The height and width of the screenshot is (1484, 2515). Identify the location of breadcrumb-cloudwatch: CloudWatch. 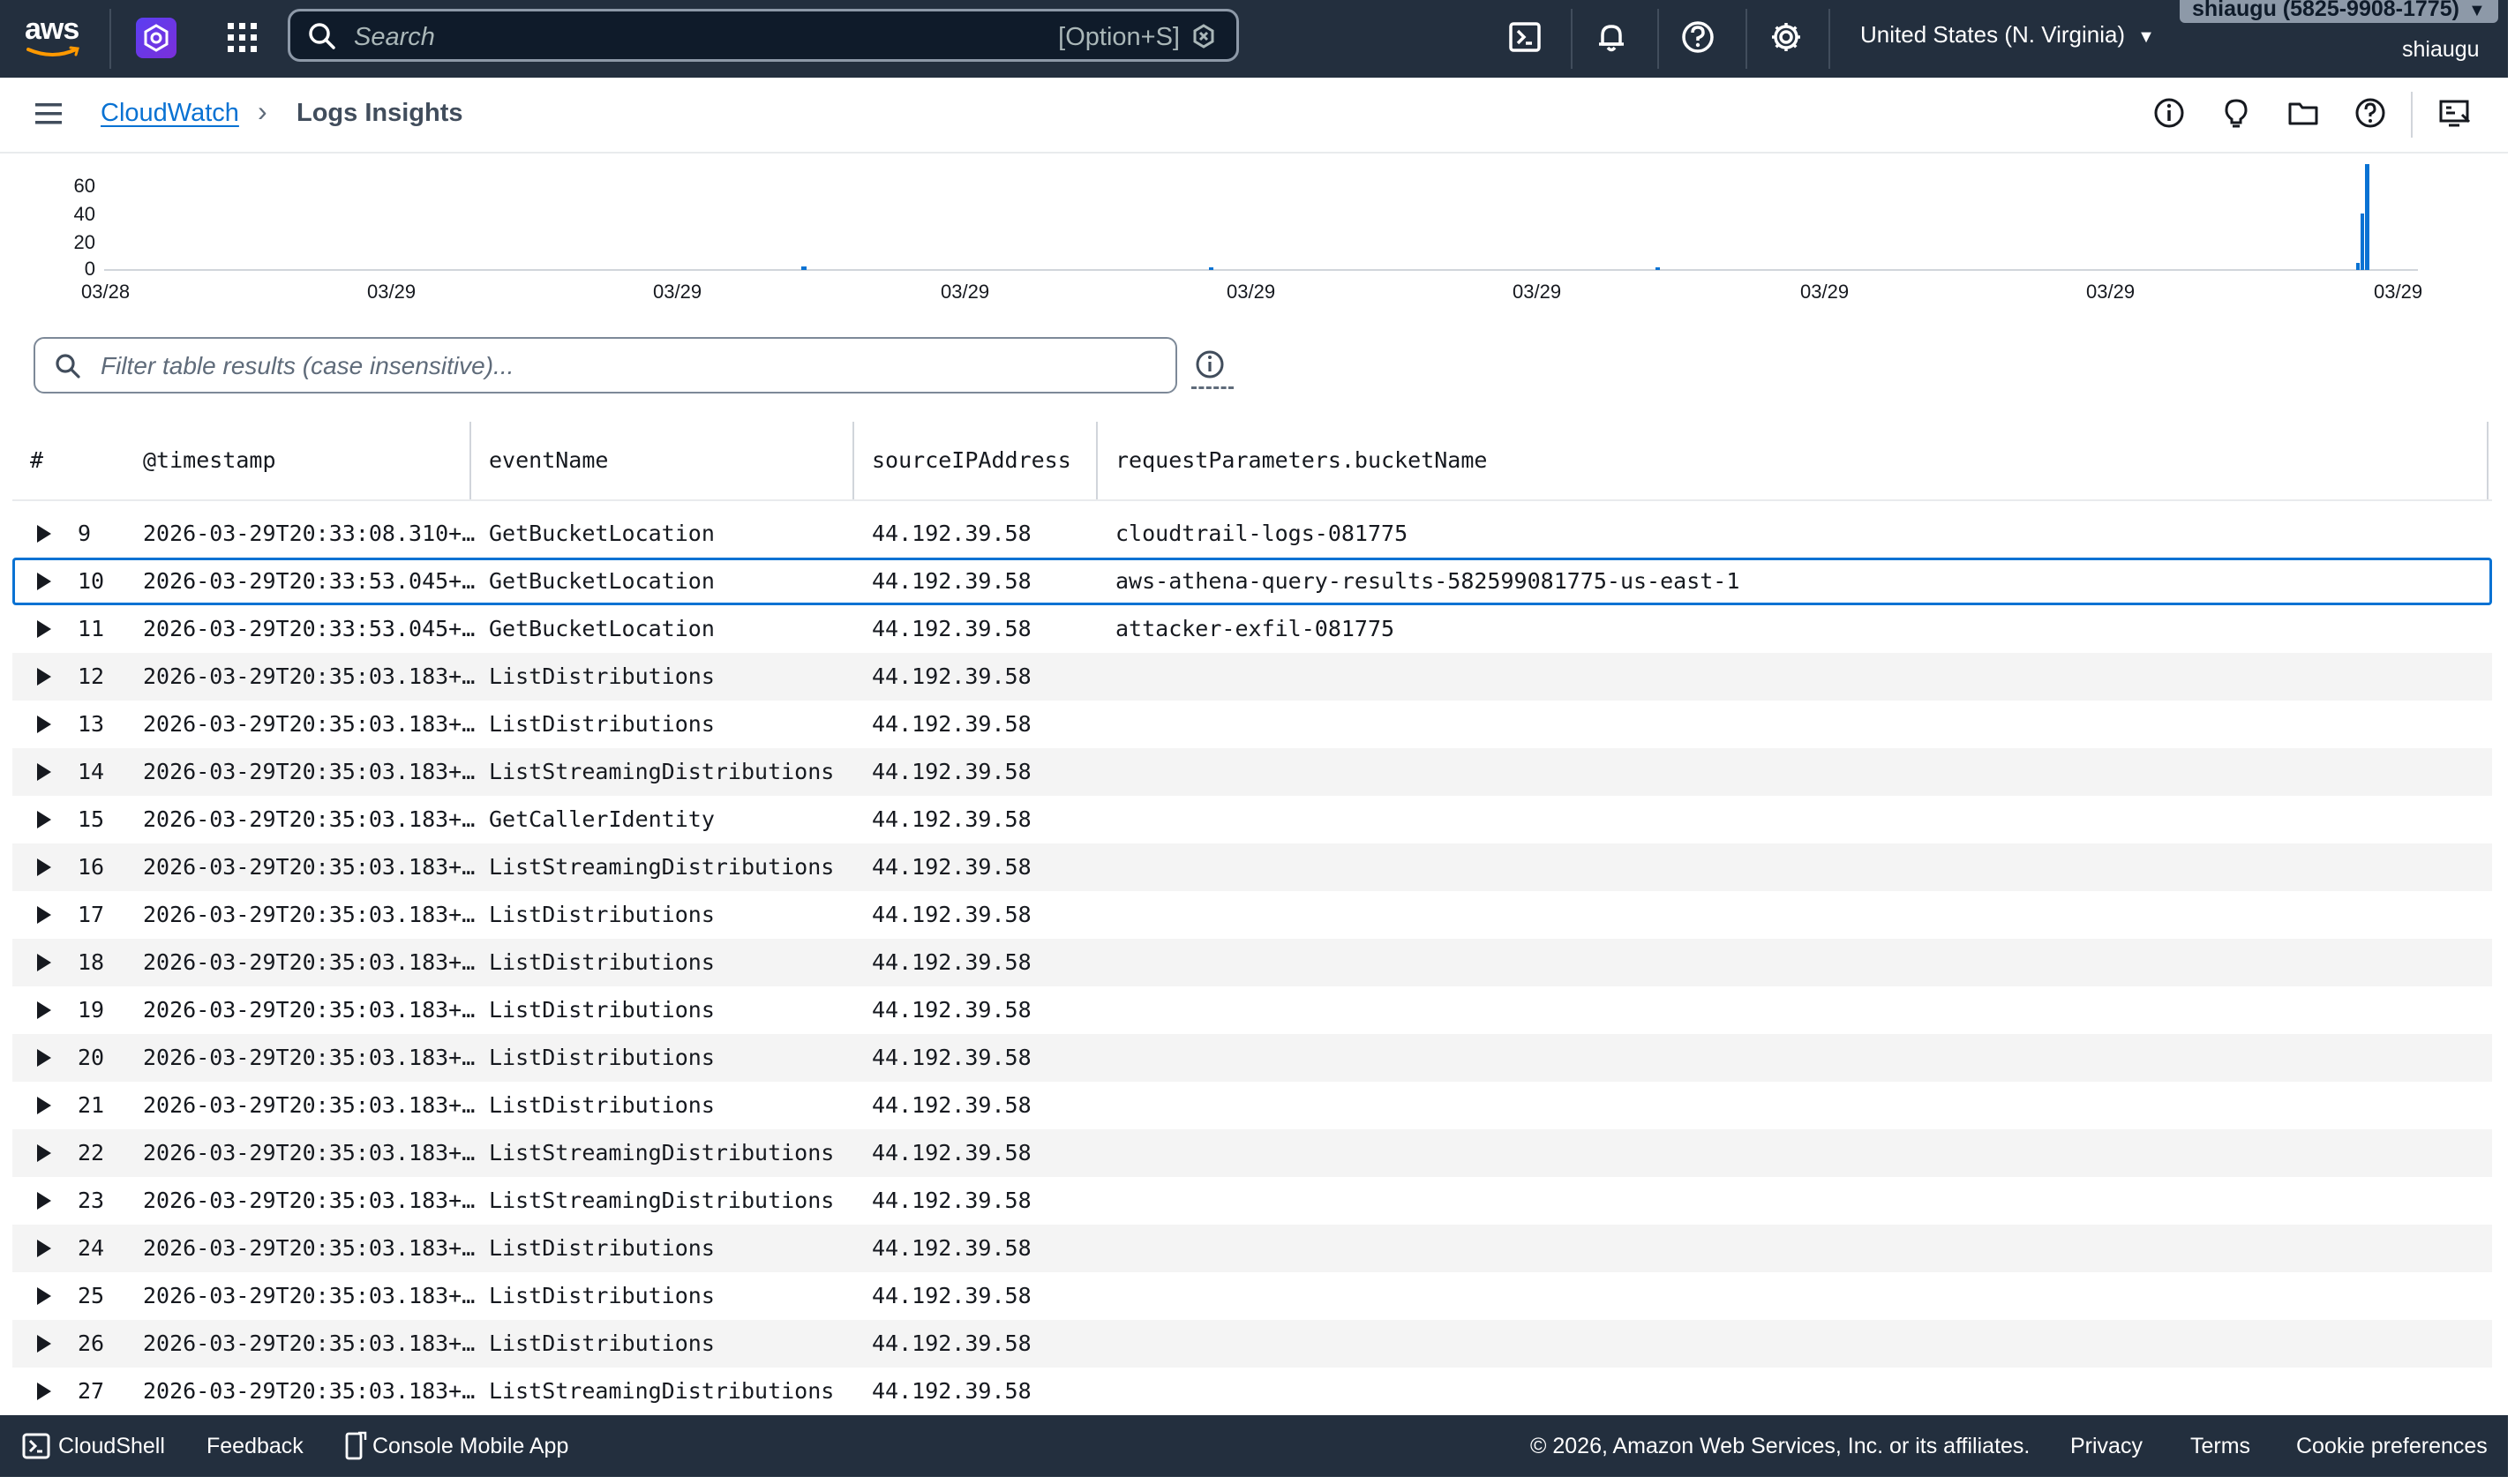
(170, 114).